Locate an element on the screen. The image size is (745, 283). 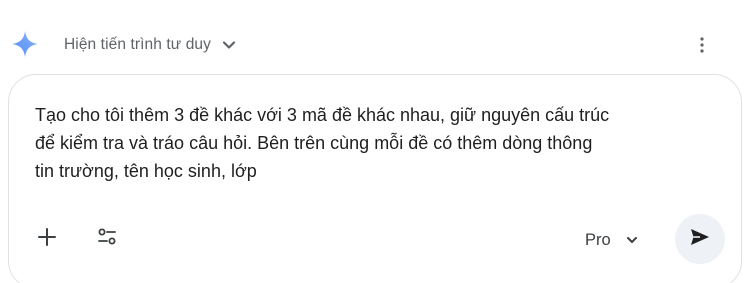
add-button is located at coordinates (47, 239).